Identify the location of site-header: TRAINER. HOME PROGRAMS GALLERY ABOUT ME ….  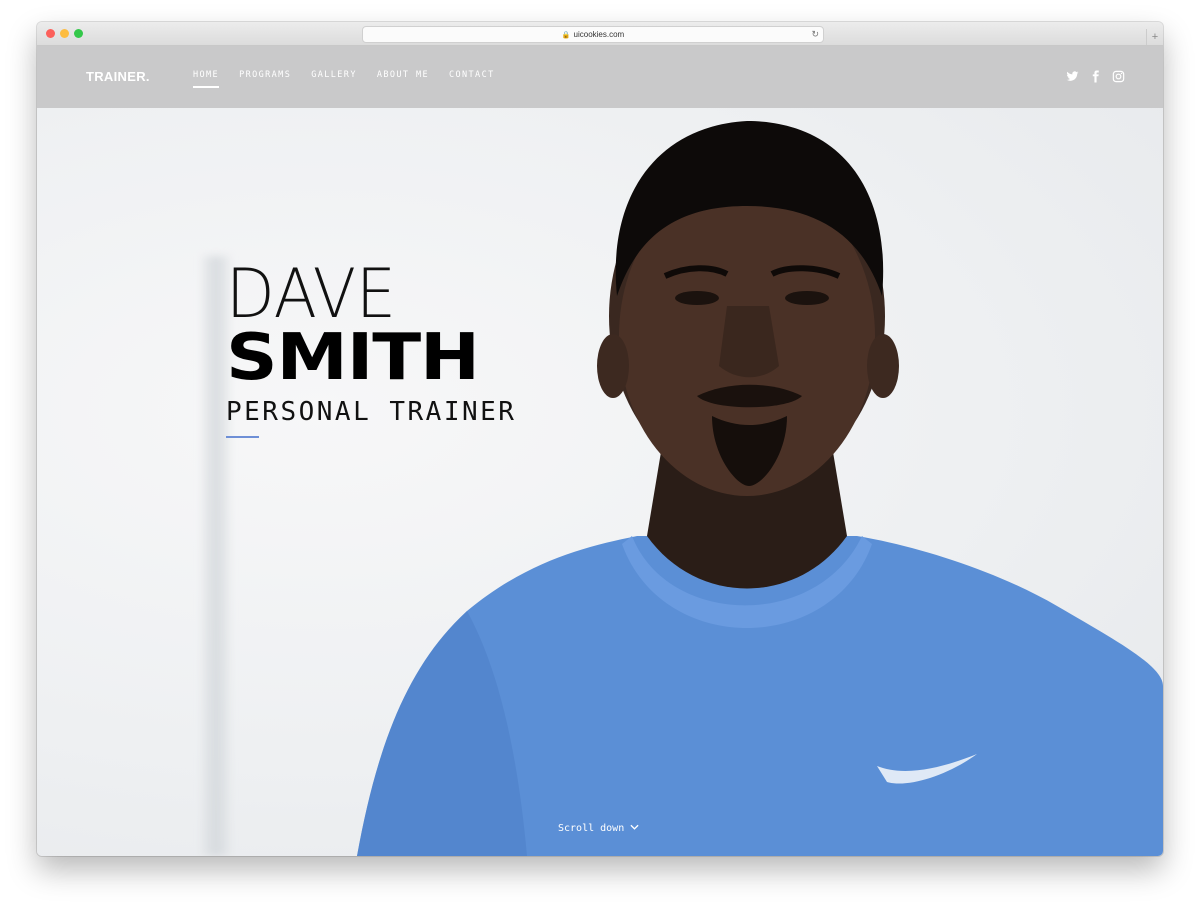
(600, 77).